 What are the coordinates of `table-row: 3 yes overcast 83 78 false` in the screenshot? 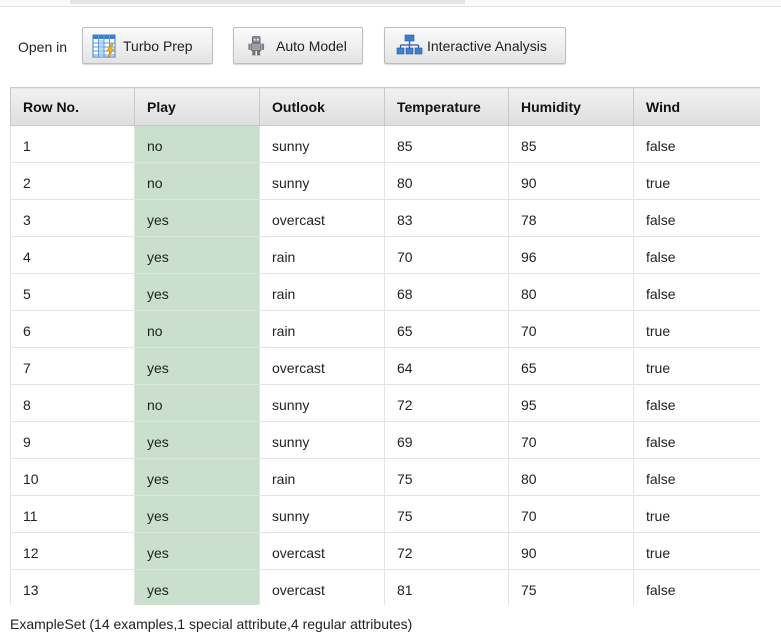 It's located at (385, 218).